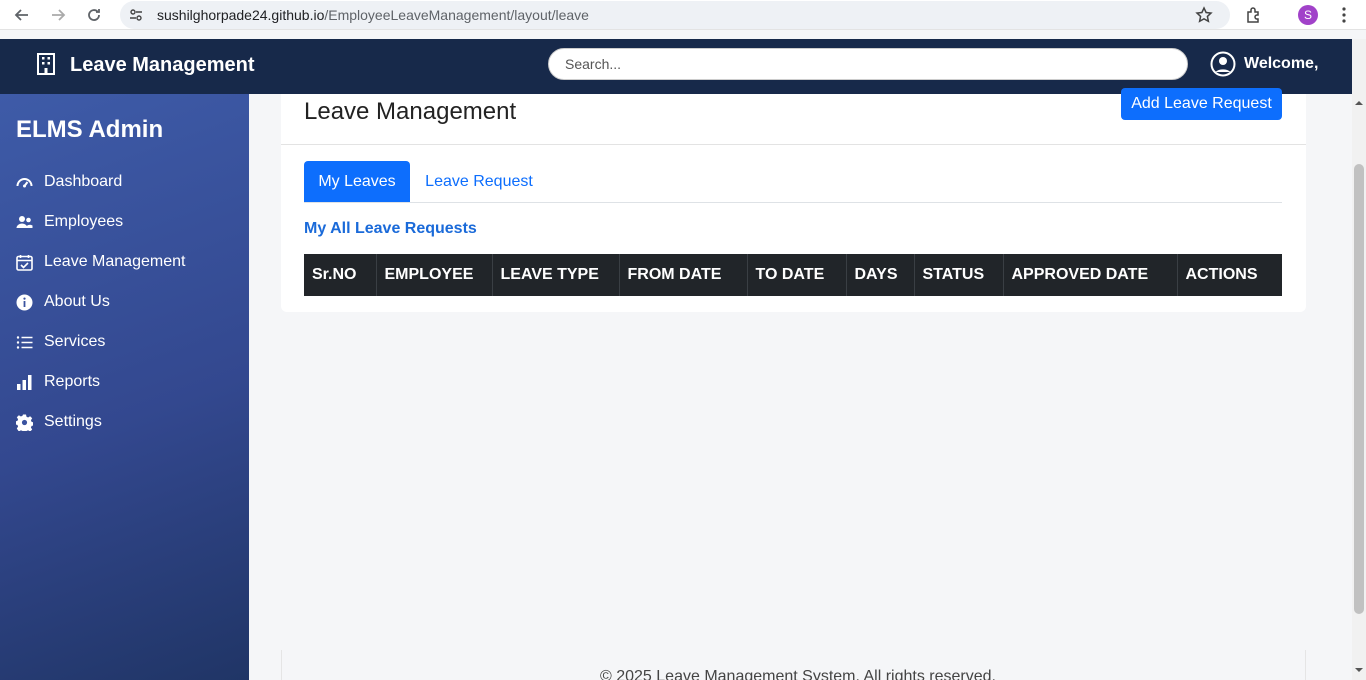  What do you see at coordinates (22, 15) in the screenshot?
I see `back-icon` at bounding box center [22, 15].